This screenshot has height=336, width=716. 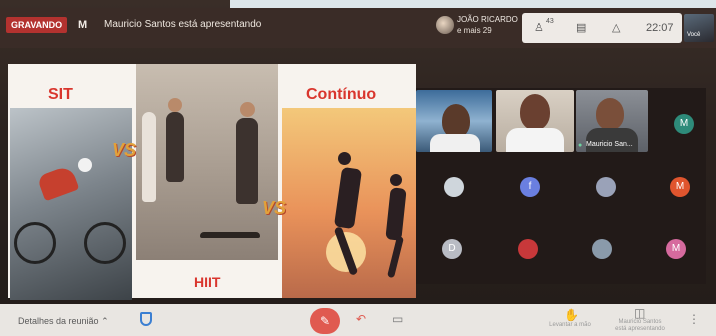 What do you see at coordinates (85, 165) in the screenshot?
I see `cyclist-helmet` at bounding box center [85, 165].